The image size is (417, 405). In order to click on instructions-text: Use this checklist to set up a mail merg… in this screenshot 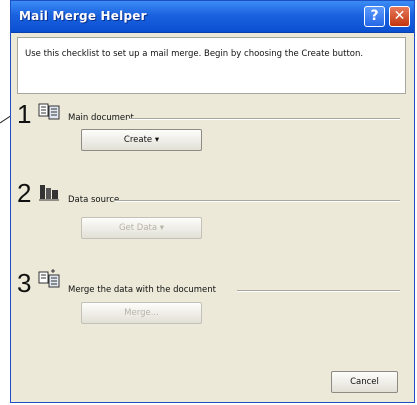, I will do `click(194, 54)`.